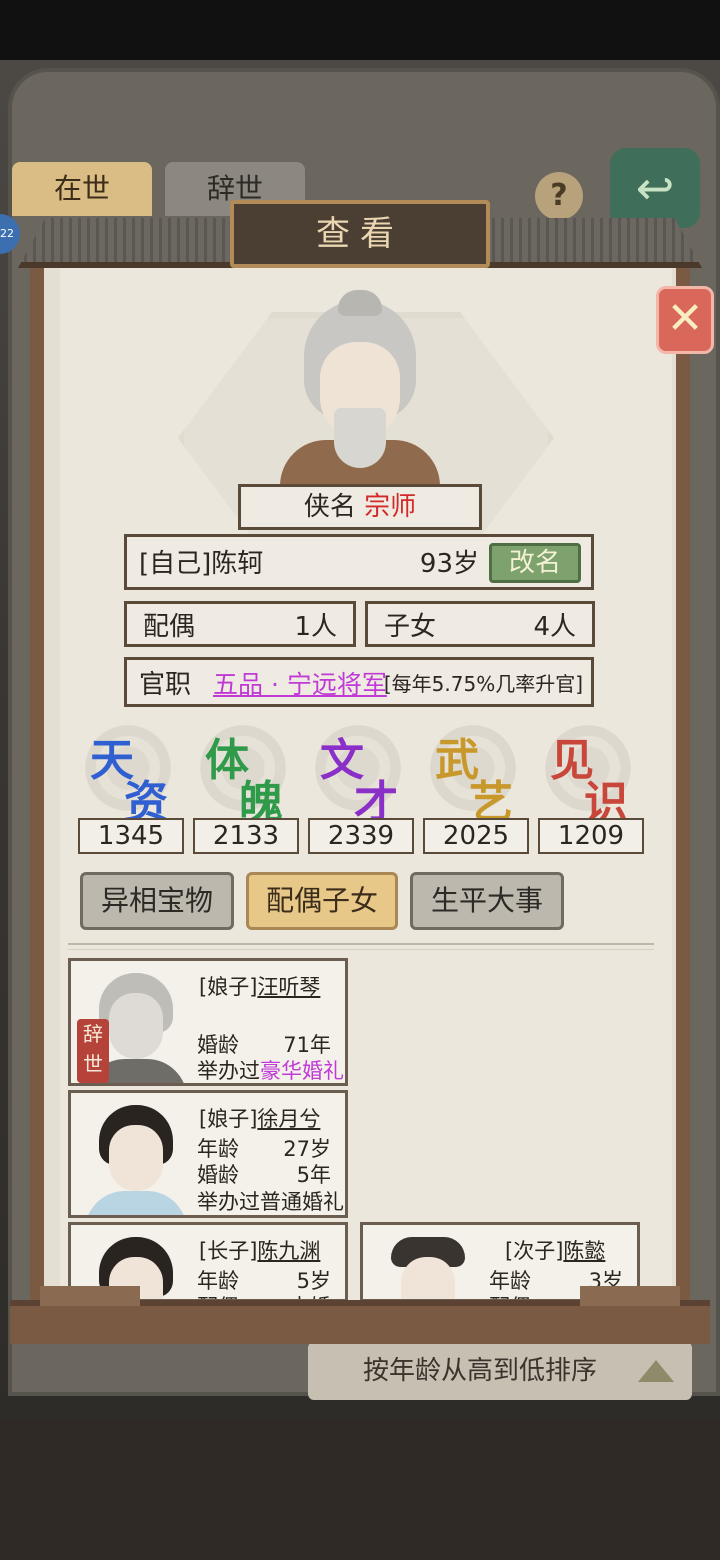 This screenshot has width=720, height=1560. What do you see at coordinates (165, 685) in the screenshot?
I see `office-label: 官职` at bounding box center [165, 685].